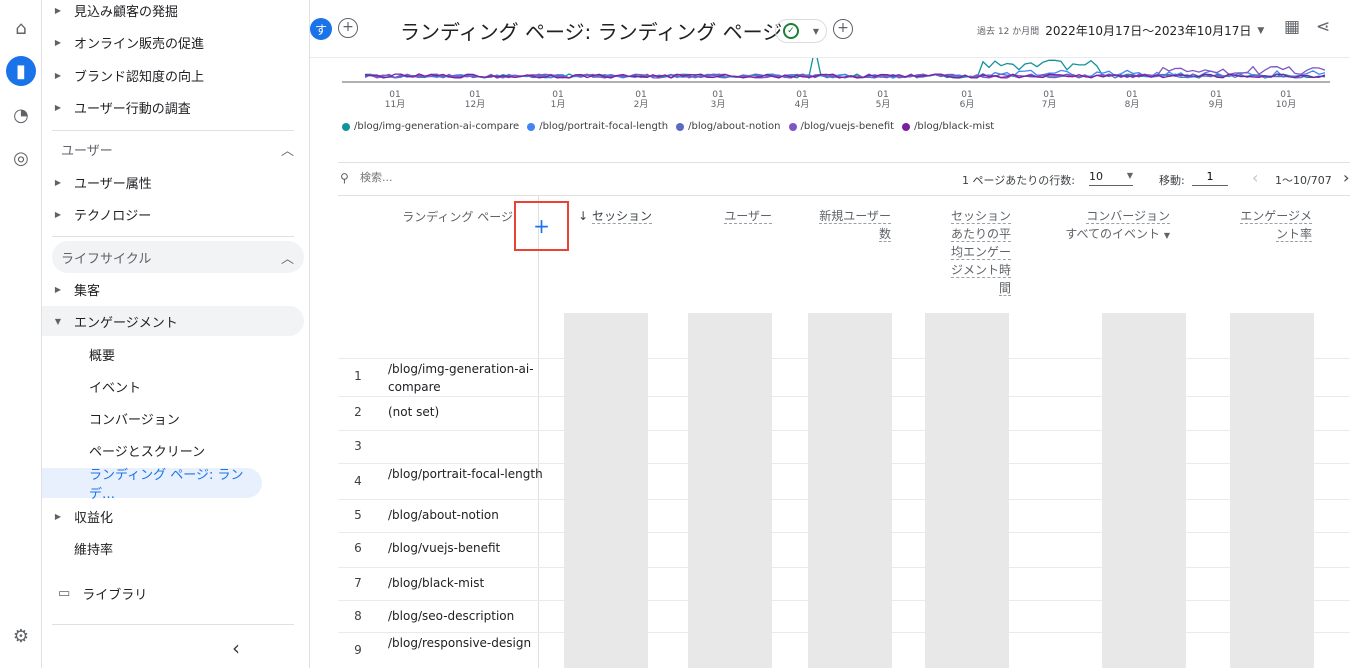  I want to click on x-tick-month: 11月, so click(395, 104).